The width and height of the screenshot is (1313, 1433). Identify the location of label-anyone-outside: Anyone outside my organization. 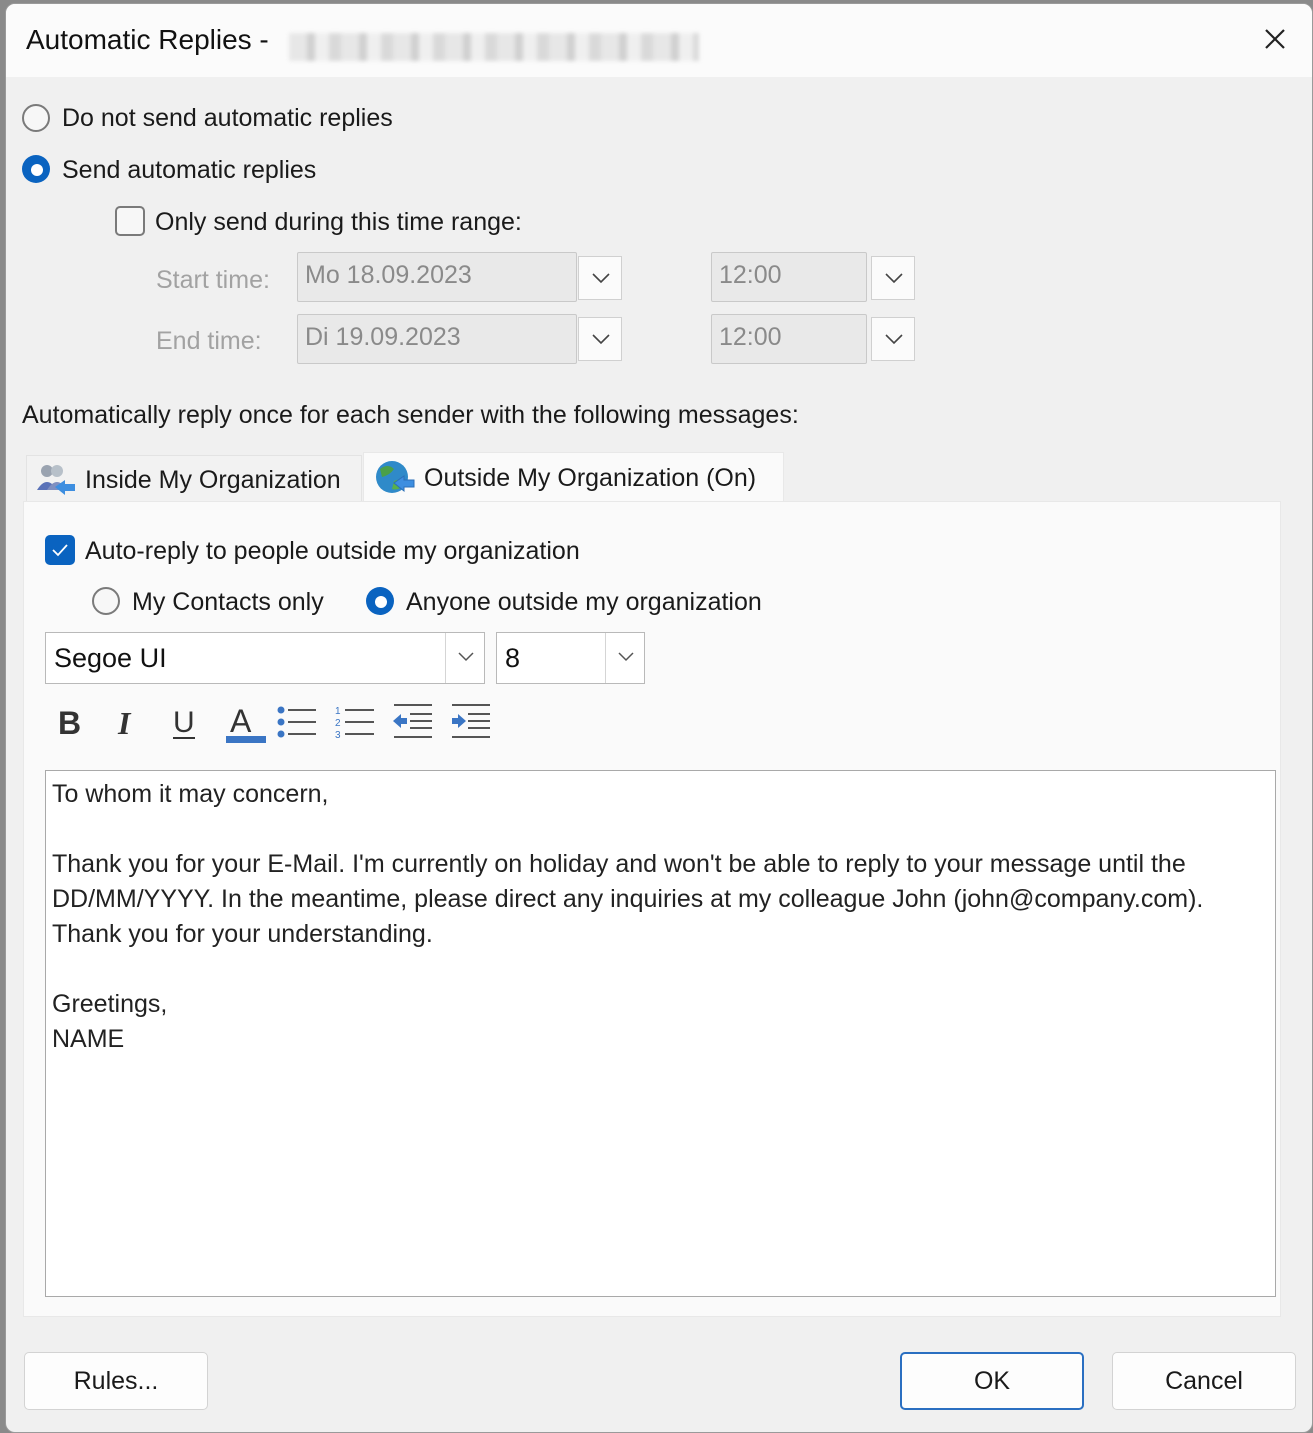
(584, 602).